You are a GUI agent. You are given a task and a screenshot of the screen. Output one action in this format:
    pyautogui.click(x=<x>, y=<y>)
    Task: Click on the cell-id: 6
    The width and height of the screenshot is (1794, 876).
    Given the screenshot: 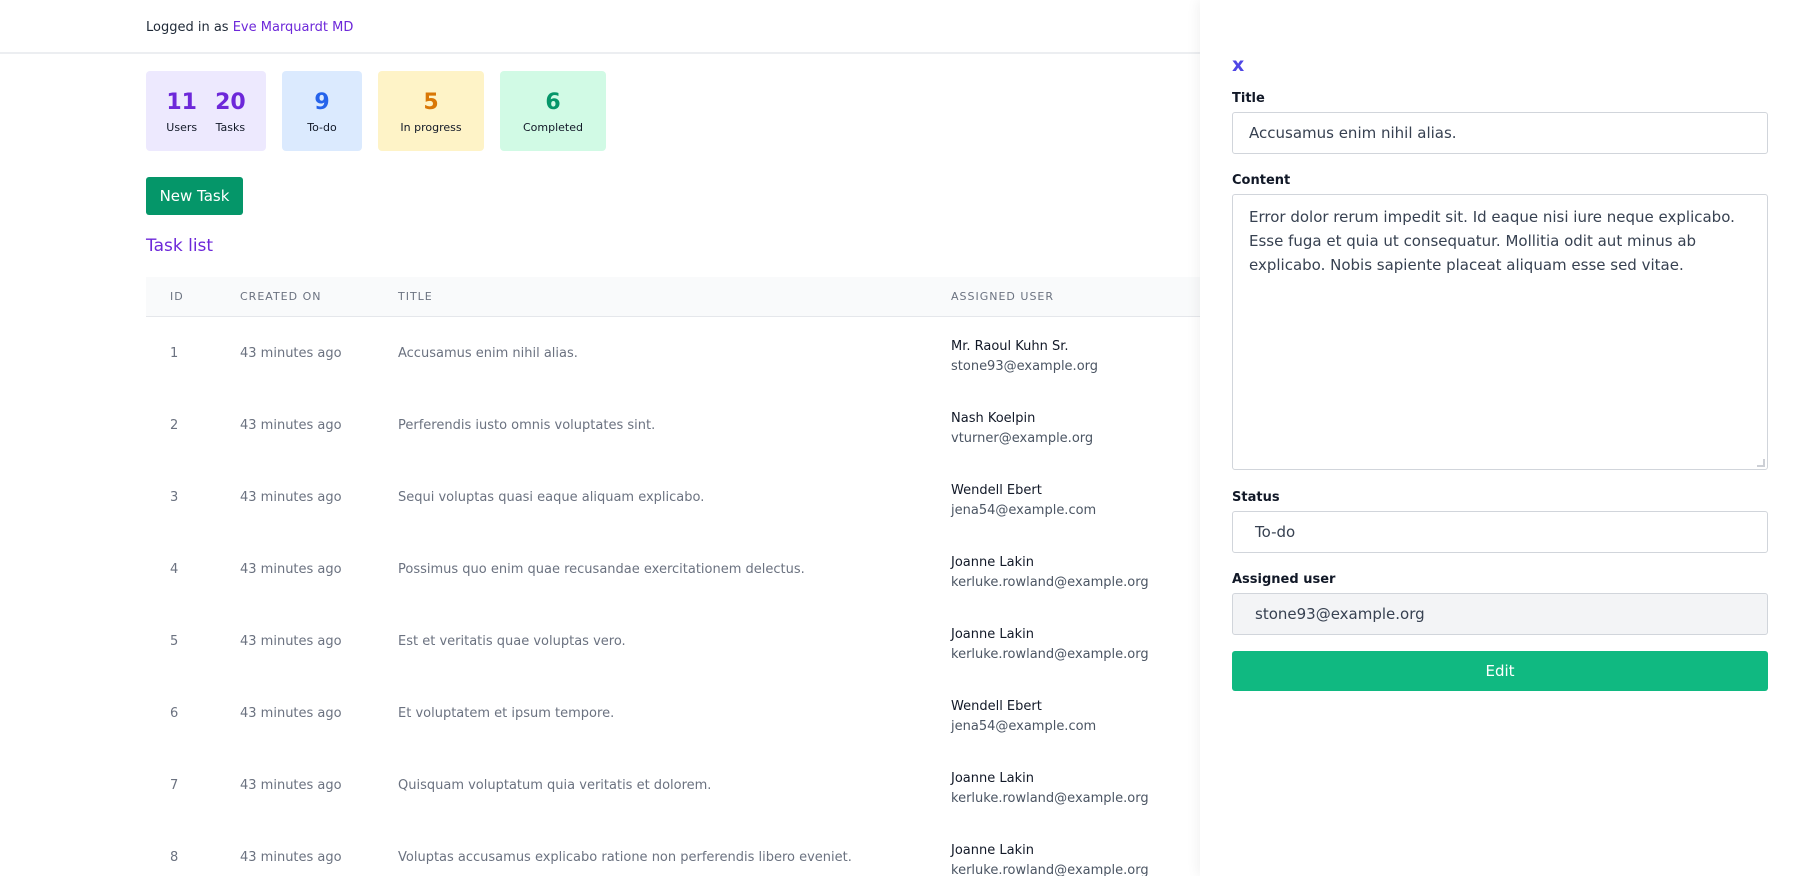 What is the action you would take?
    pyautogui.click(x=174, y=713)
    